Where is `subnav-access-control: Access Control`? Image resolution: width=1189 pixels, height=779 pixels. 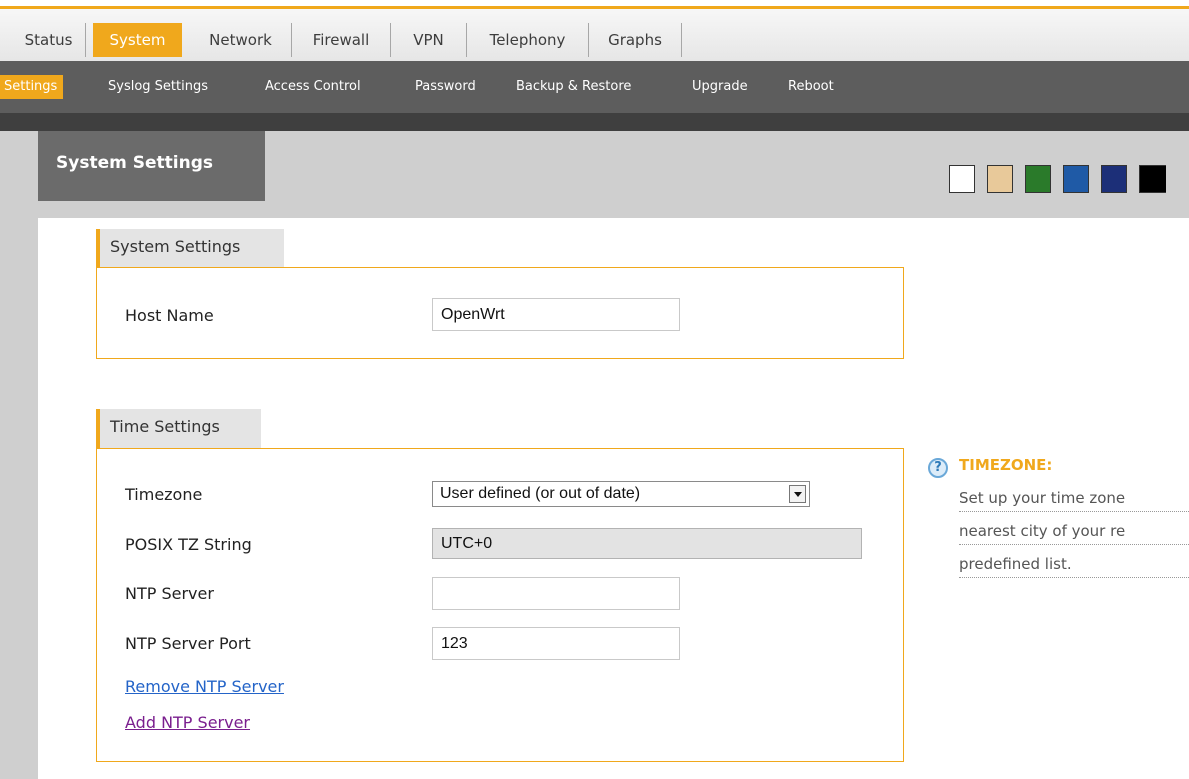
subnav-access-control: Access Control is located at coordinates (313, 87).